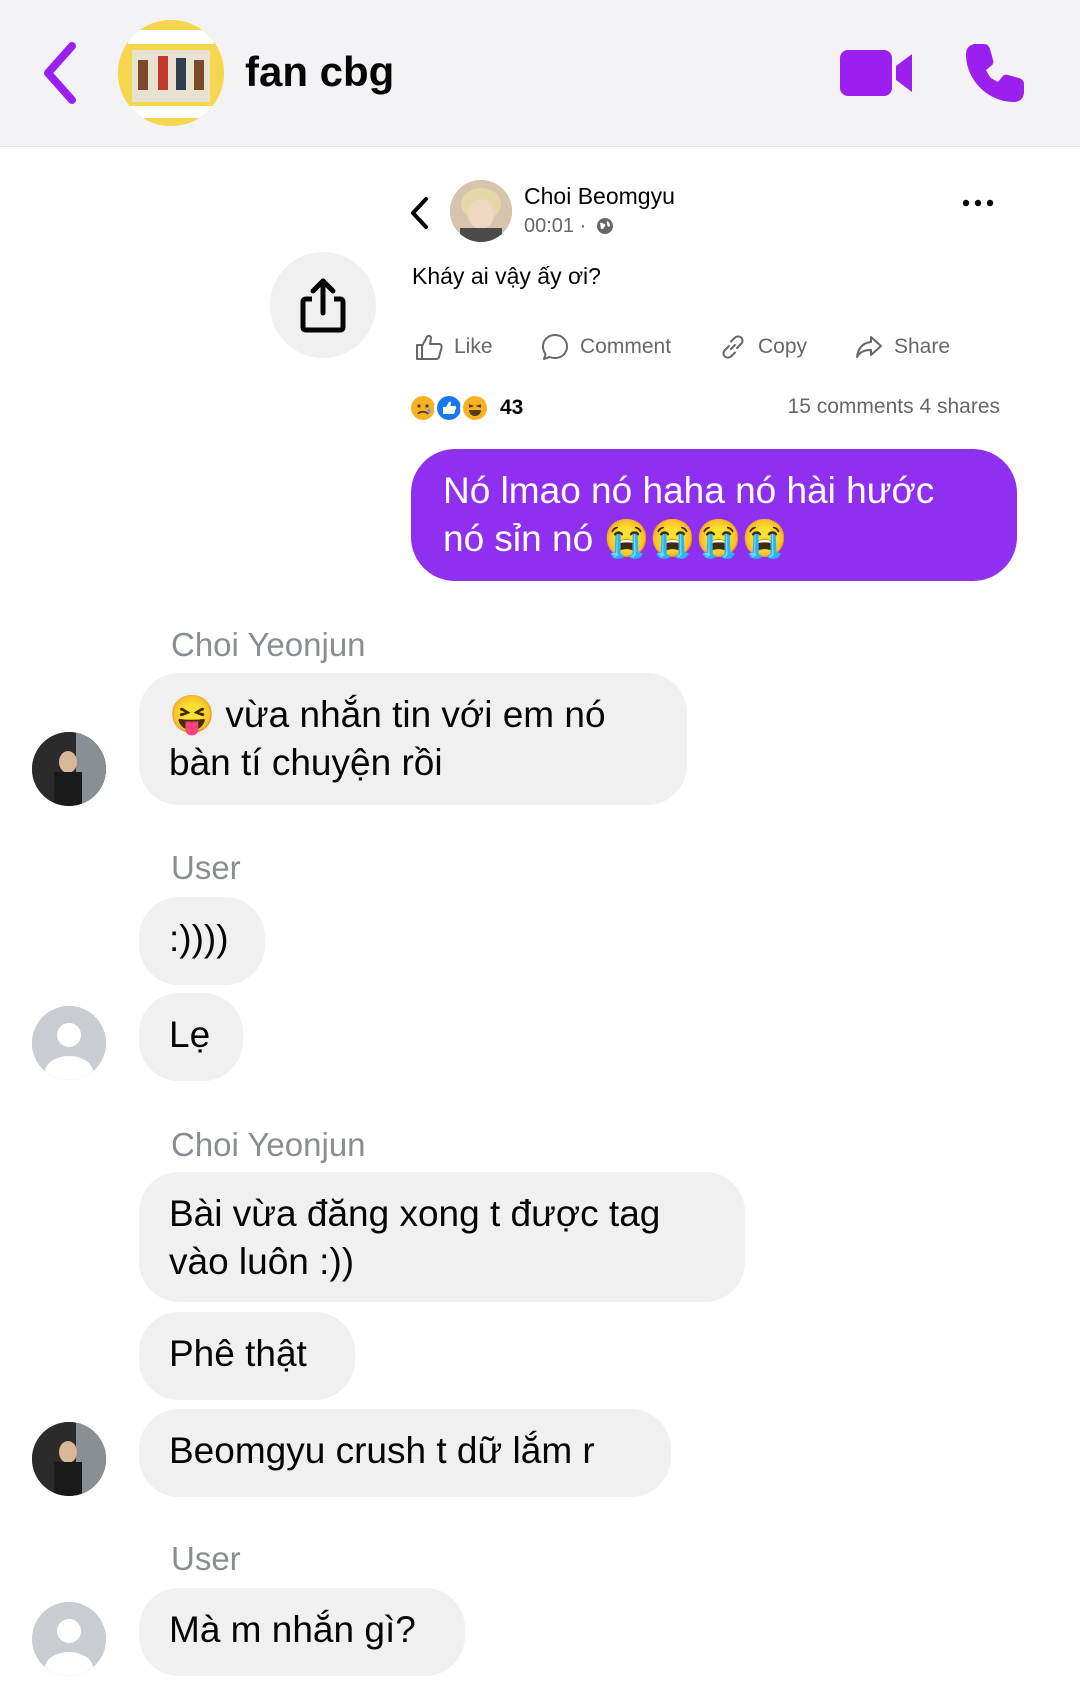  I want to click on post-action-bar: Like Comment Copy Share, so click(714, 347).